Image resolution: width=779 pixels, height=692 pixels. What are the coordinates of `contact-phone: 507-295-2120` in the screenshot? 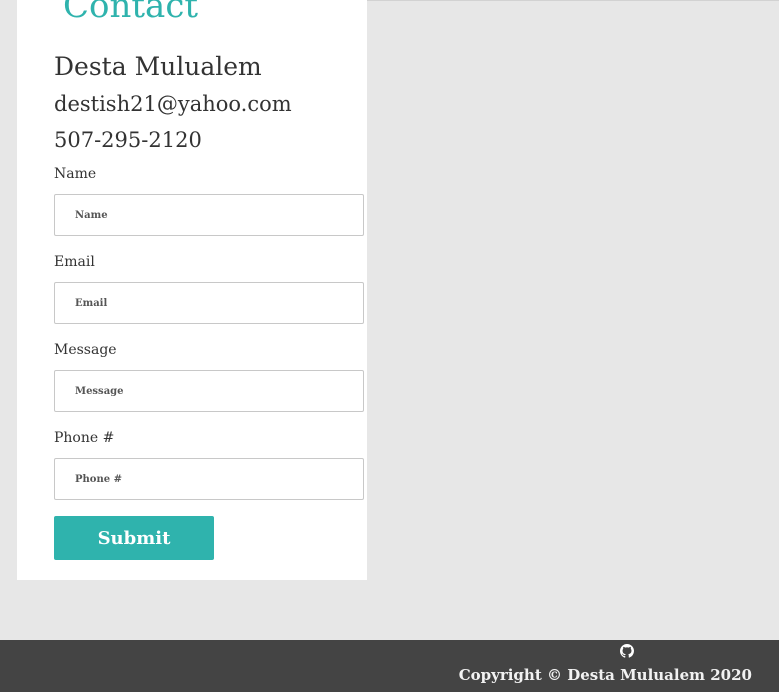 It's located at (128, 140).